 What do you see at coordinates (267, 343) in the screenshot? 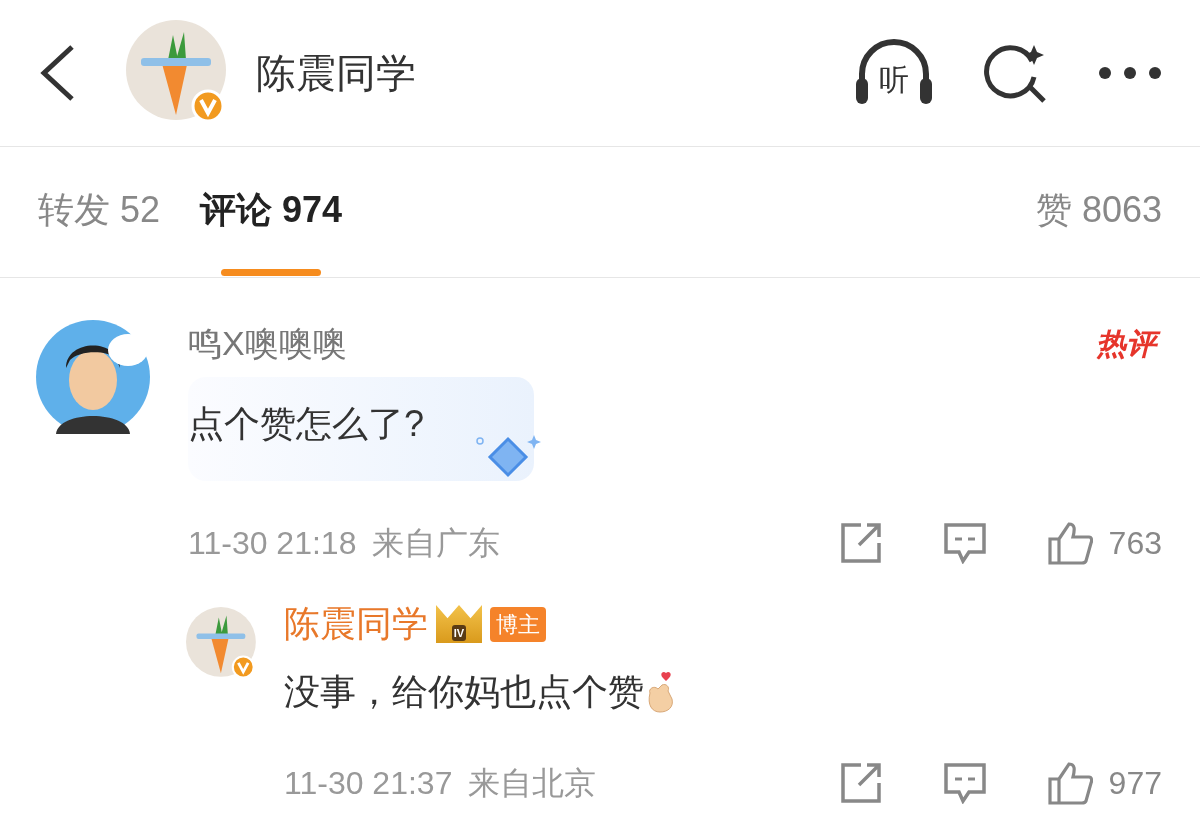
I see `commenter-name: 鸣X噢噢噢` at bounding box center [267, 343].